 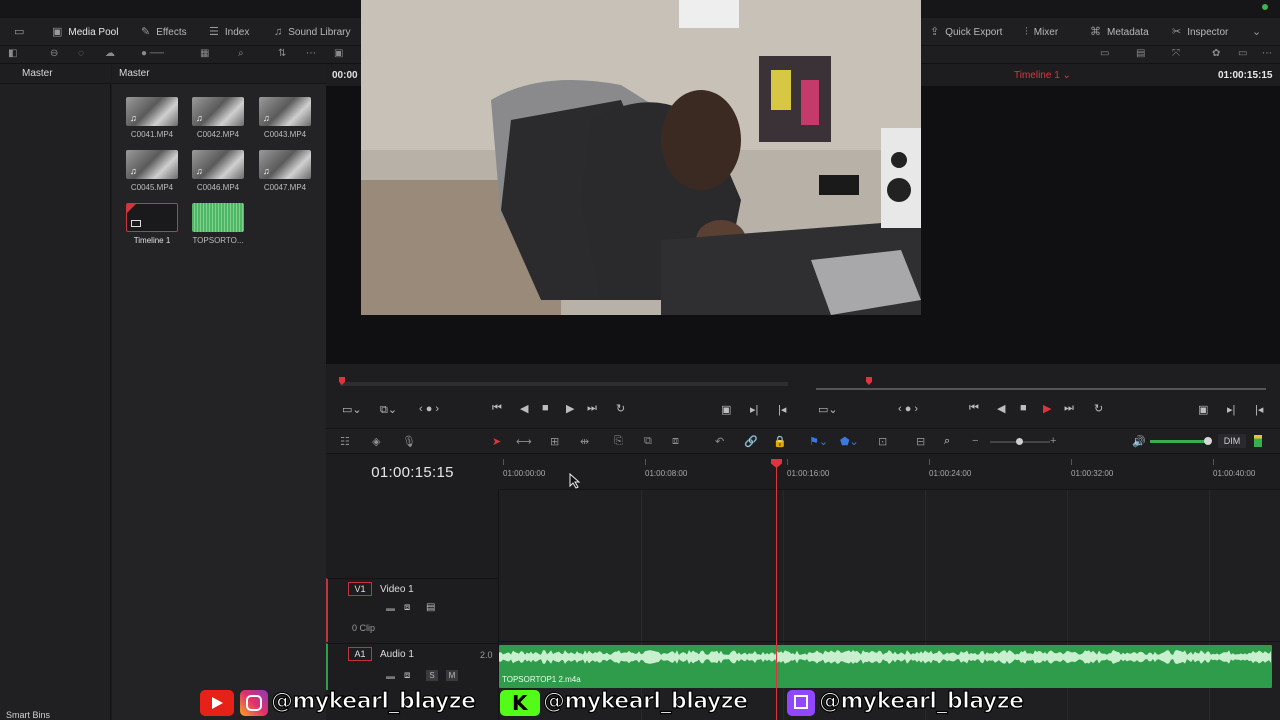 What do you see at coordinates (218, 118) in the screenshot?
I see `media-clip: ♫ C0042.MP4` at bounding box center [218, 118].